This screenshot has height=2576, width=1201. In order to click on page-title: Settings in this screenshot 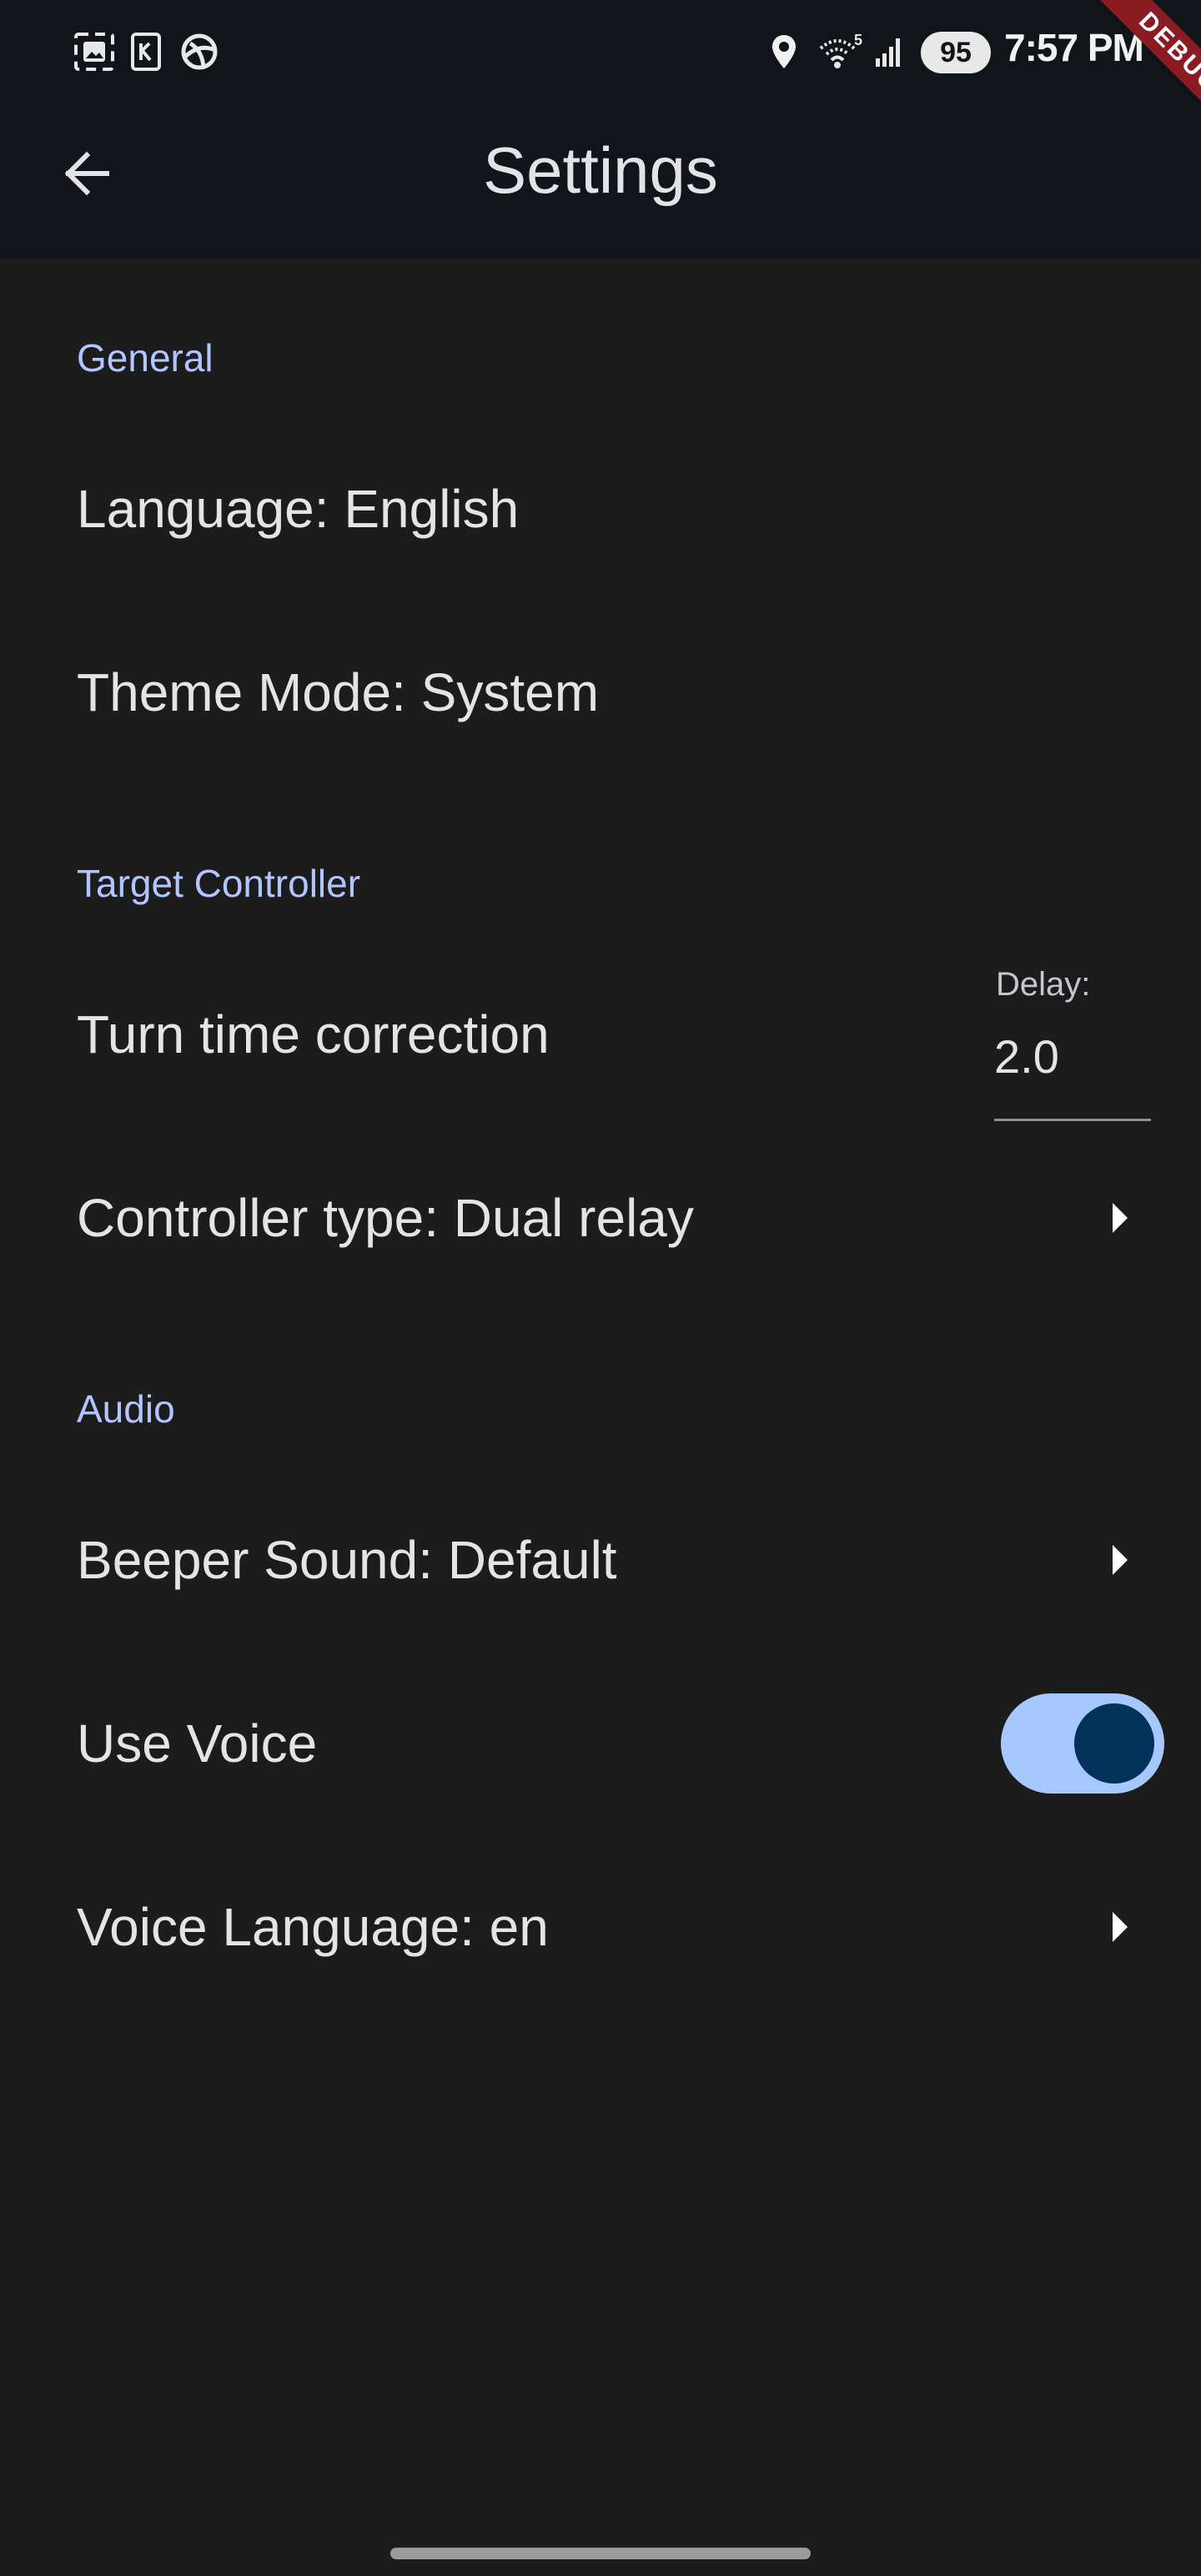, I will do `click(601, 170)`.